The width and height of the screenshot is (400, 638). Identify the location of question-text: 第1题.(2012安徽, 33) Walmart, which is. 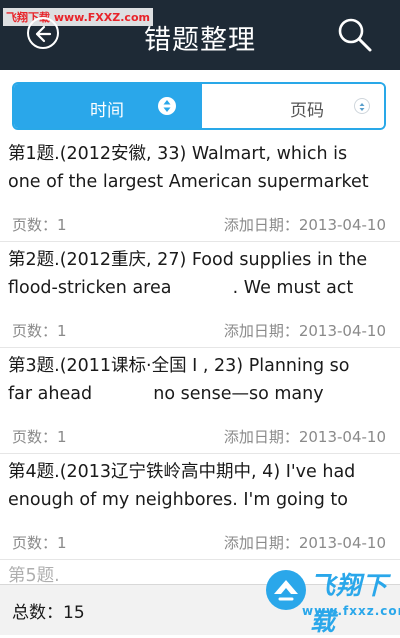
(178, 154).